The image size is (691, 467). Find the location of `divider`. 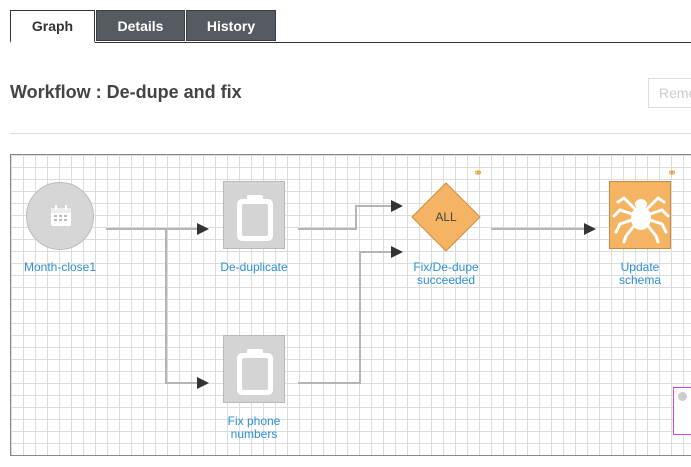

divider is located at coordinates (350, 133).